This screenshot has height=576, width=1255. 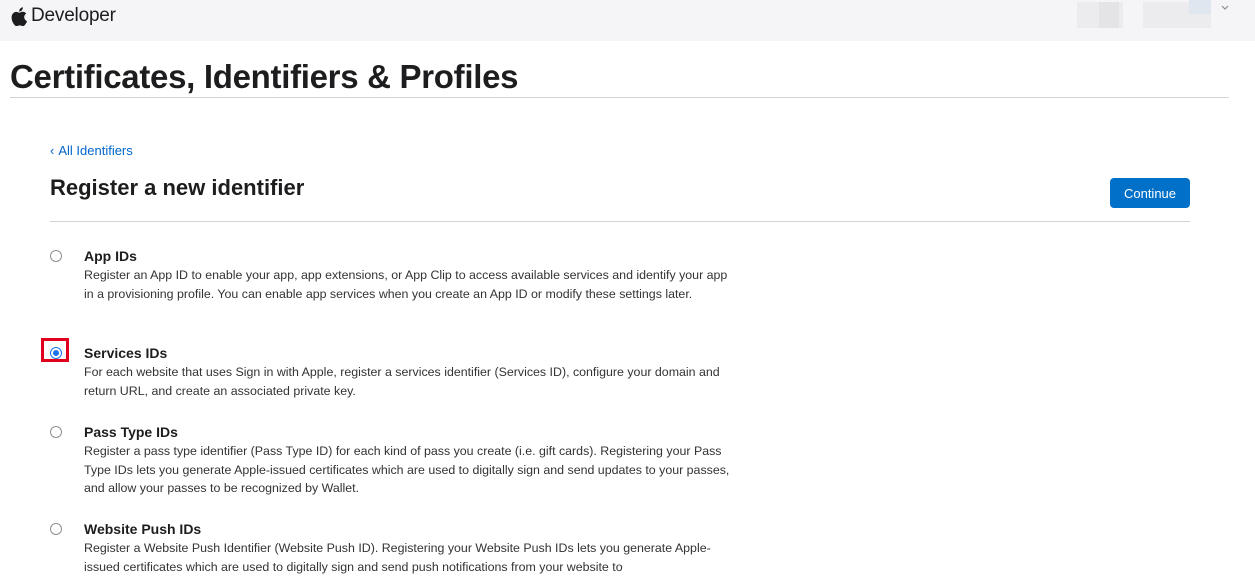 What do you see at coordinates (143, 529) in the screenshot?
I see `option-title: Website Push IDs` at bounding box center [143, 529].